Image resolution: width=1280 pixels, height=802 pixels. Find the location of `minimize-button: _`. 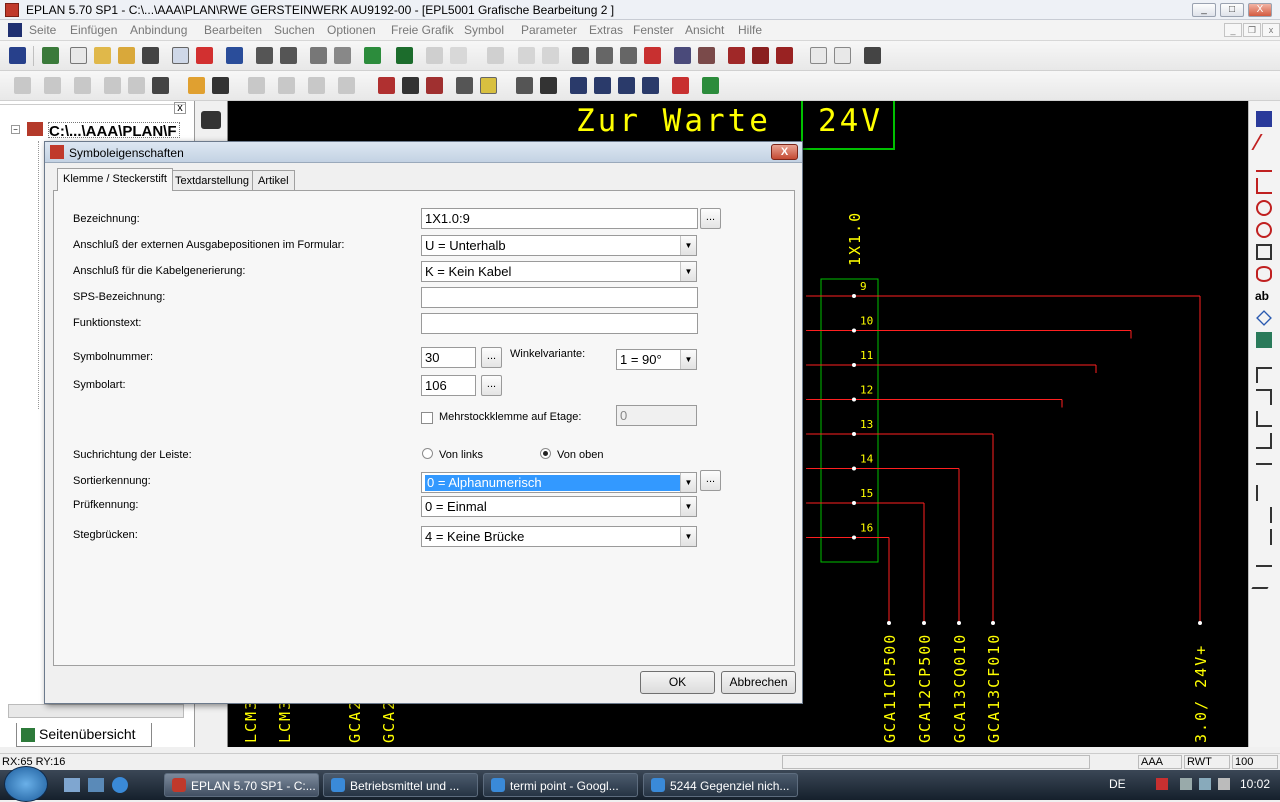

minimize-button: _ is located at coordinates (1204, 10).